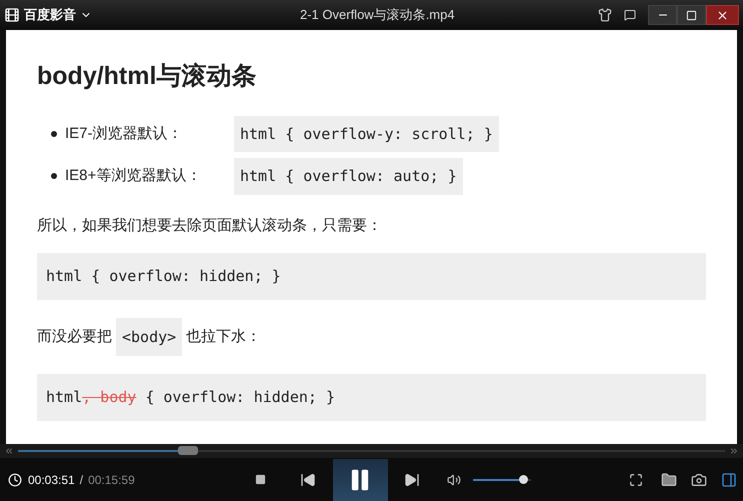 The image size is (743, 501). Describe the element at coordinates (149, 337) in the screenshot. I see `inline-code: <body>` at that location.